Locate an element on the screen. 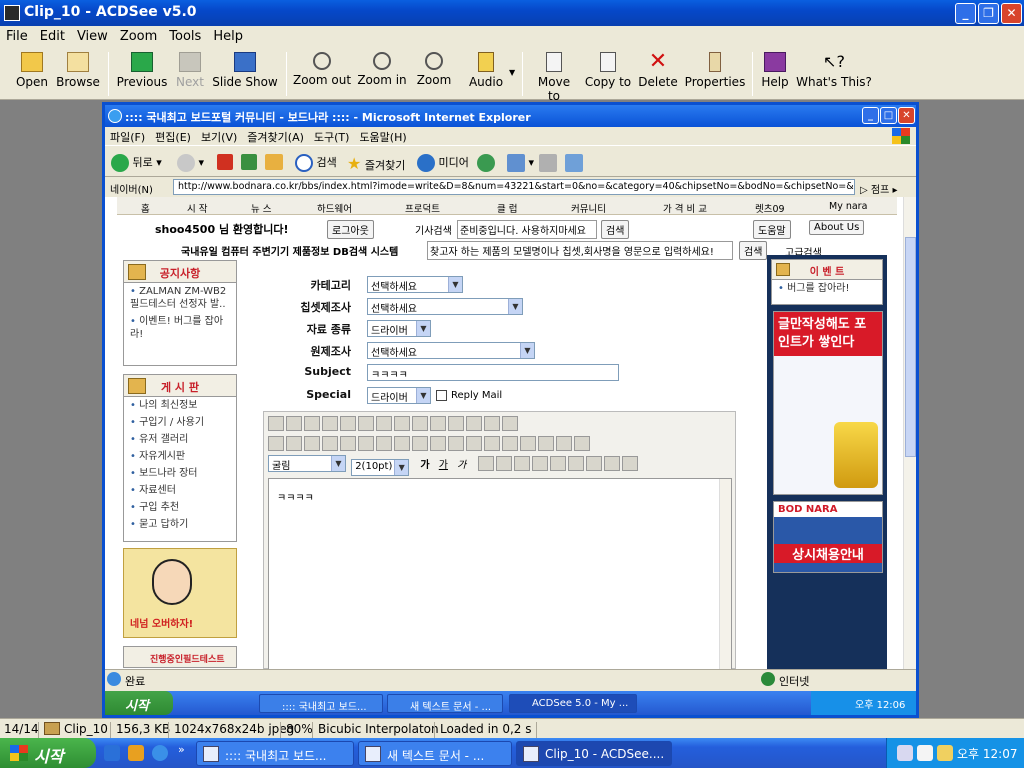 The width and height of the screenshot is (1024, 768). reply-mail-checkbox is located at coordinates (441, 395).